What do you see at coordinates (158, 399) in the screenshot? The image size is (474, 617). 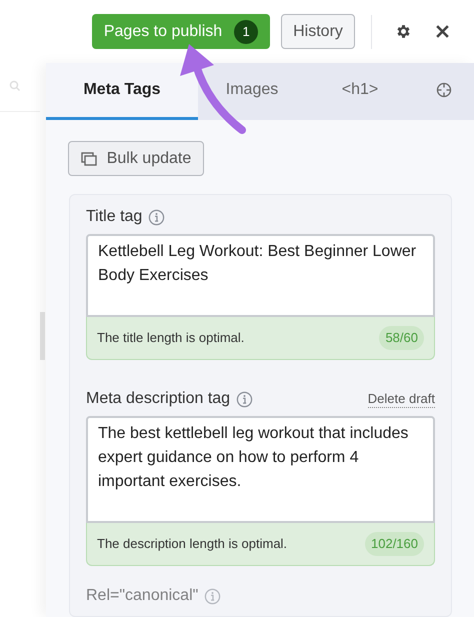 I see `field-label: Meta description tag` at bounding box center [158, 399].